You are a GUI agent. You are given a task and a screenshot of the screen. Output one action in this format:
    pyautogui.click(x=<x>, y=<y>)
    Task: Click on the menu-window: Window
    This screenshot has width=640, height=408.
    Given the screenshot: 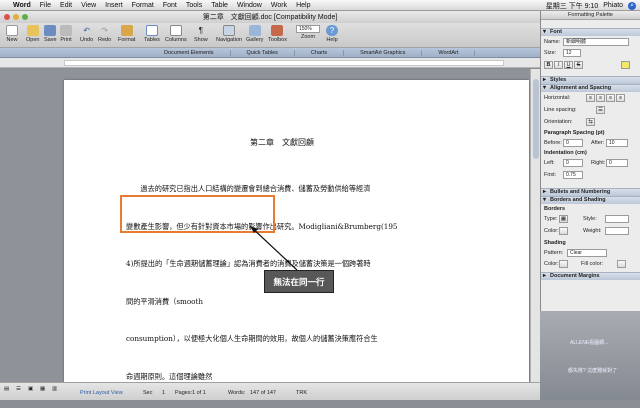 What is the action you would take?
    pyautogui.click(x=249, y=5)
    